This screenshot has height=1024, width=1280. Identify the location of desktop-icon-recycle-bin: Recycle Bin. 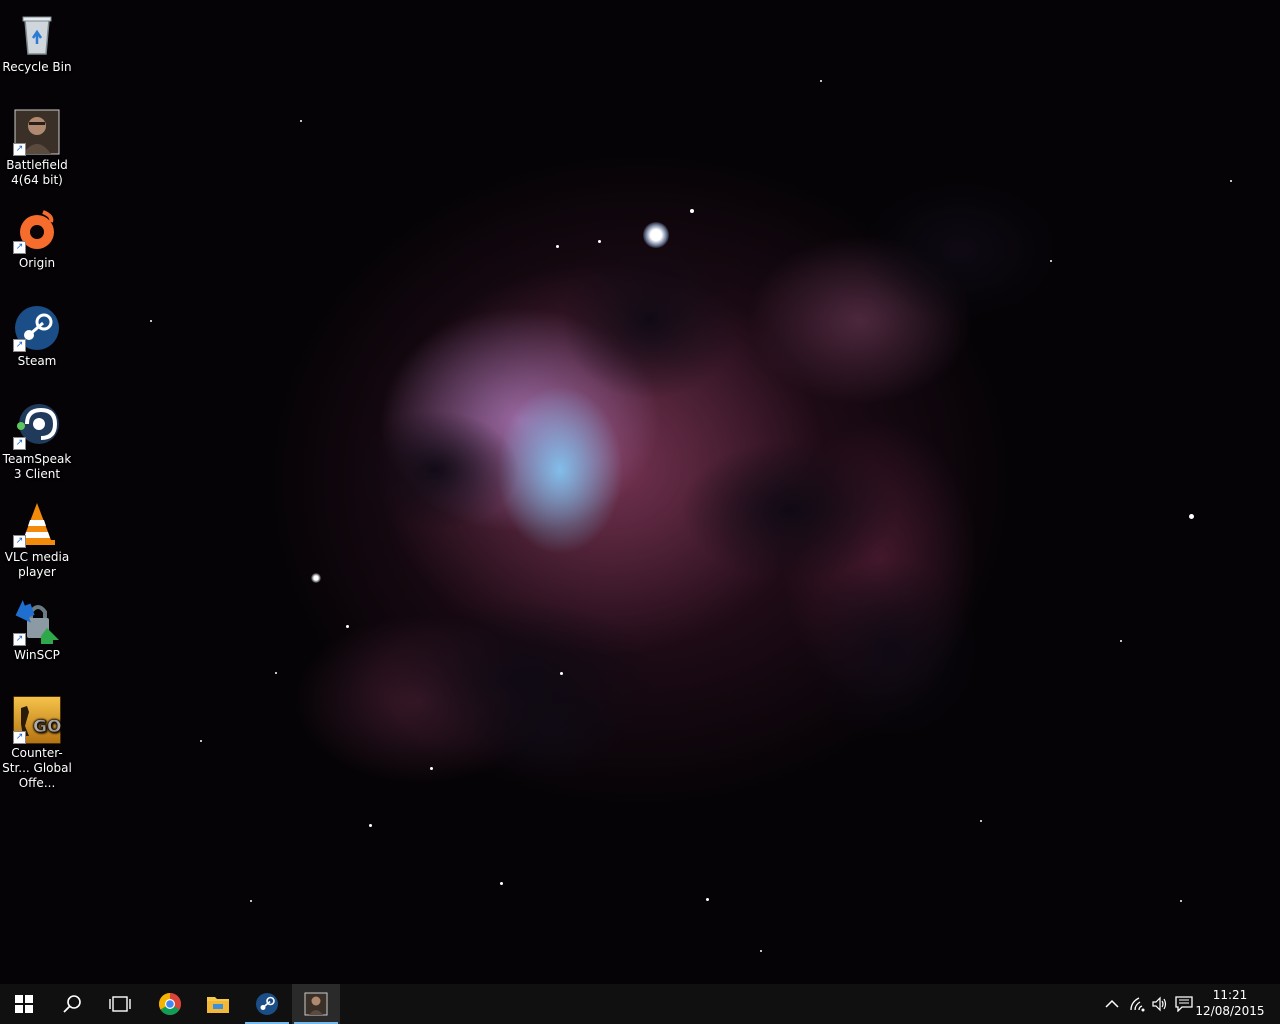
(37, 39).